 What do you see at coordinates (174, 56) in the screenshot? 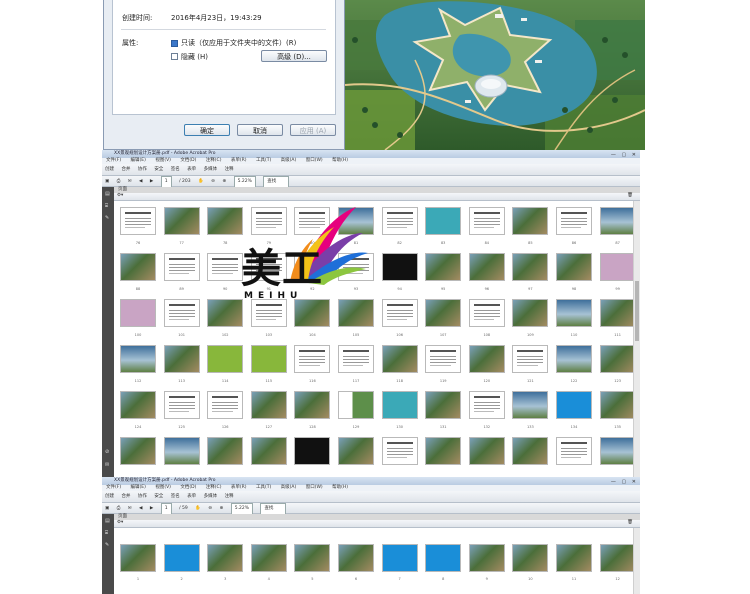
I see `hidden-checkbox` at bounding box center [174, 56].